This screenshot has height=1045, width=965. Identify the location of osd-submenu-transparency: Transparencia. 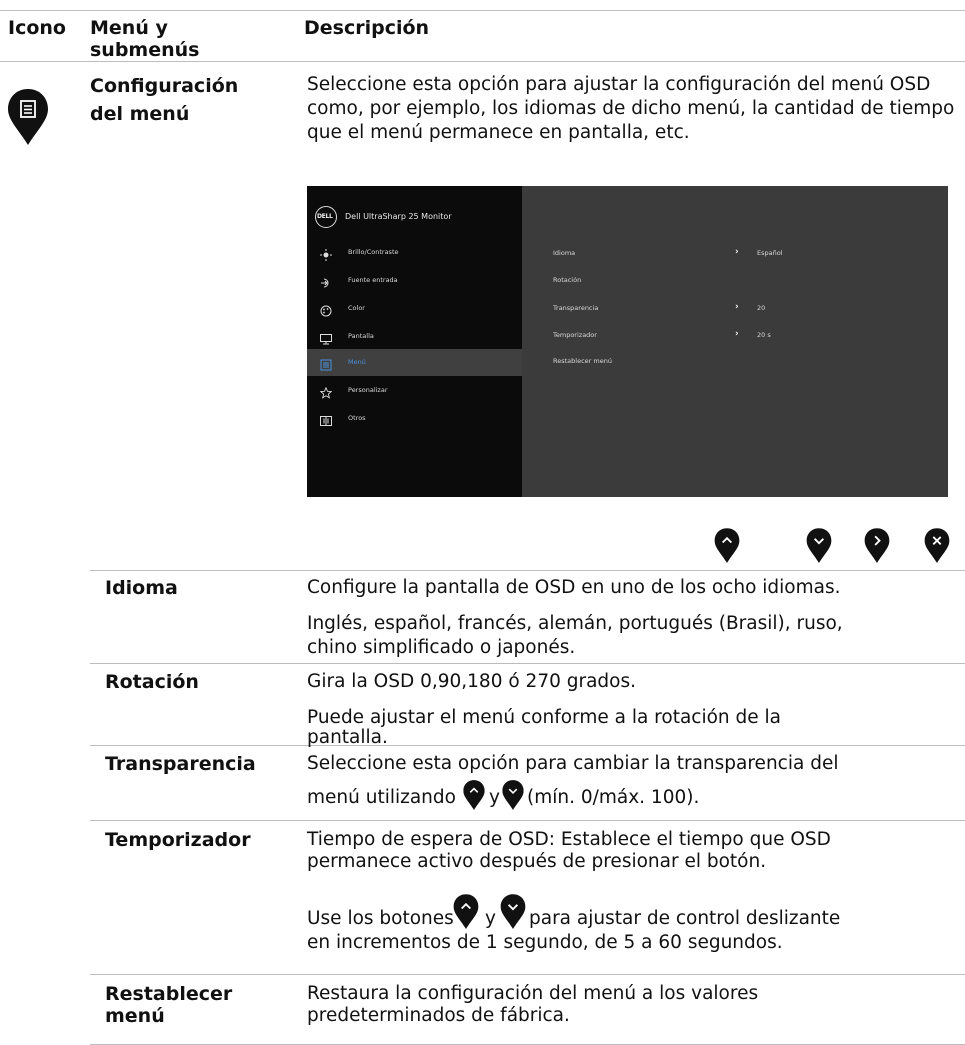
(576, 308).